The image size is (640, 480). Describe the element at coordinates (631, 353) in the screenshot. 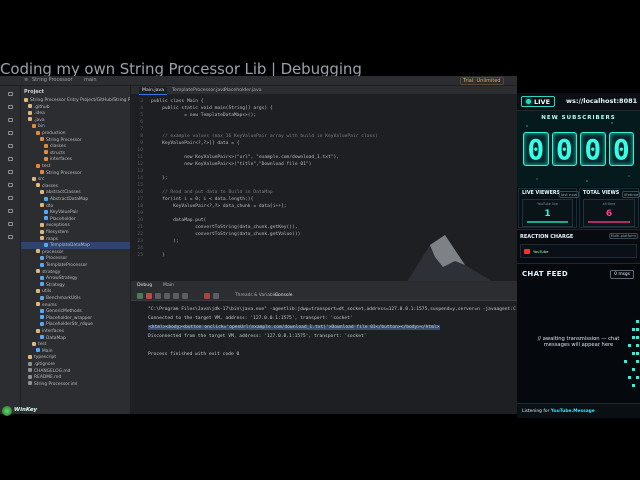

I see `pixel-wave-decoration` at that location.